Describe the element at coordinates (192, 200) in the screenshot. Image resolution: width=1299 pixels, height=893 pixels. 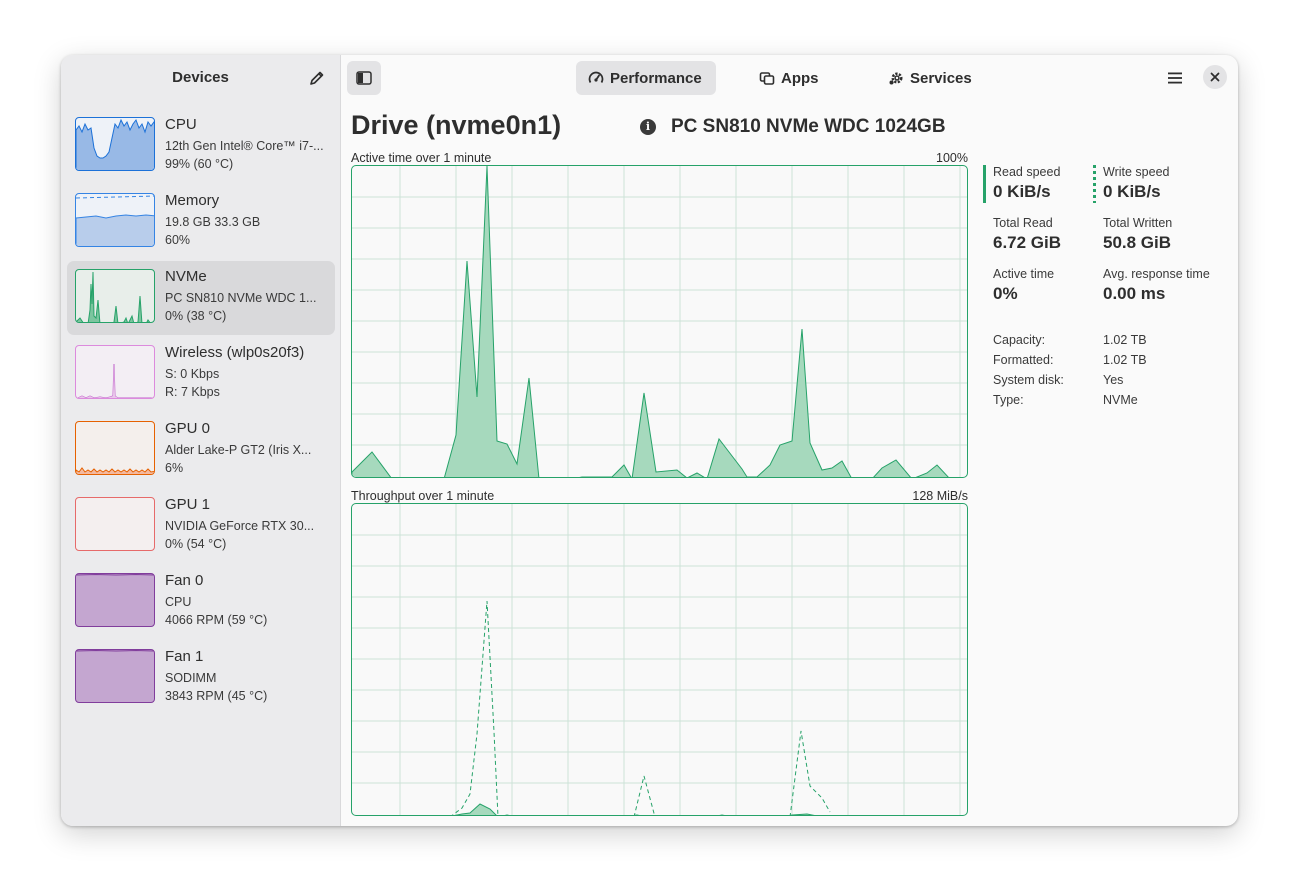
I see `device-name: Memory` at that location.